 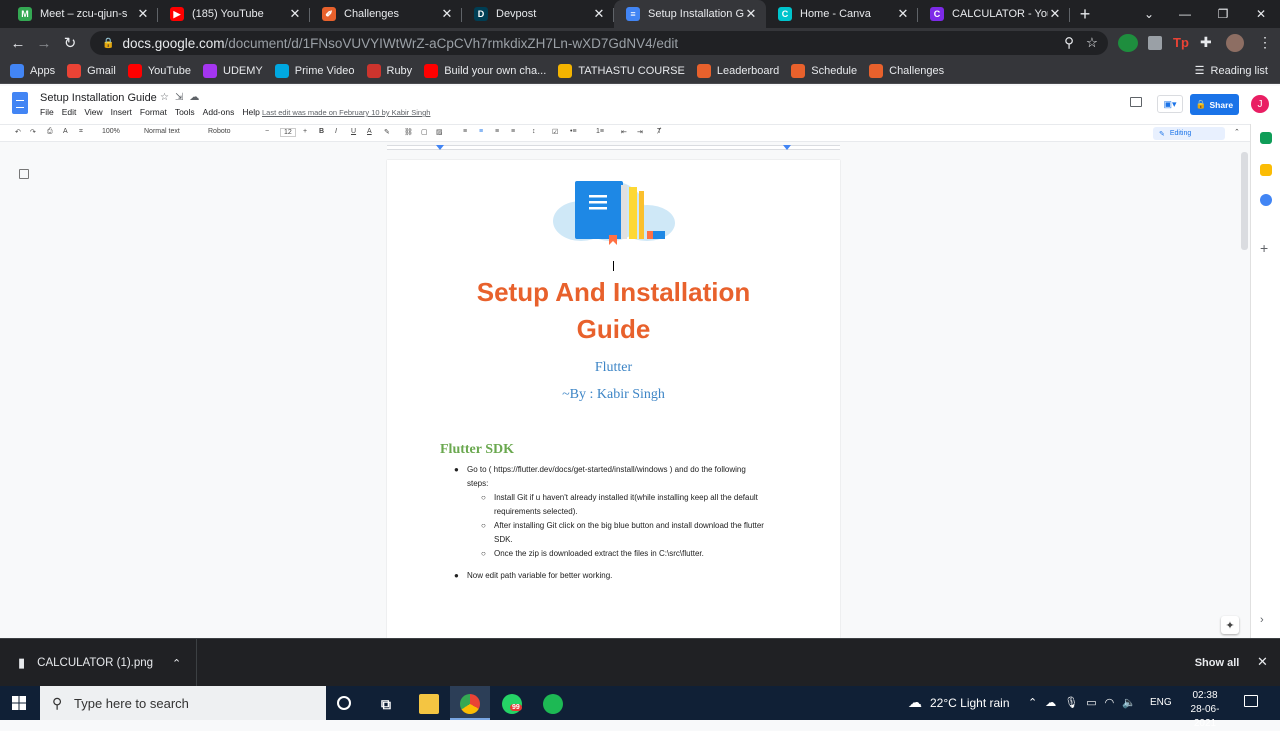 What do you see at coordinates (233, 70) in the screenshot?
I see `bookmark-item: UDEMY` at bounding box center [233, 70].